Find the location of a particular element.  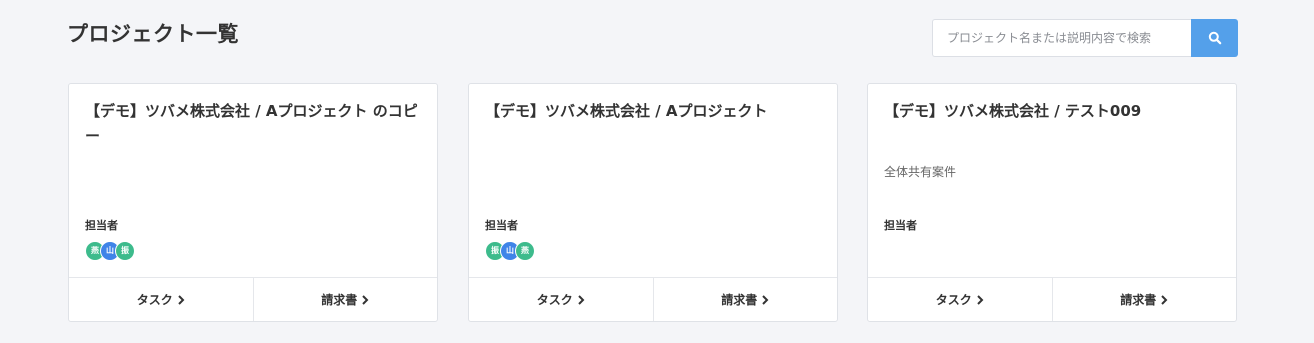

avatar: 振 is located at coordinates (125, 251).